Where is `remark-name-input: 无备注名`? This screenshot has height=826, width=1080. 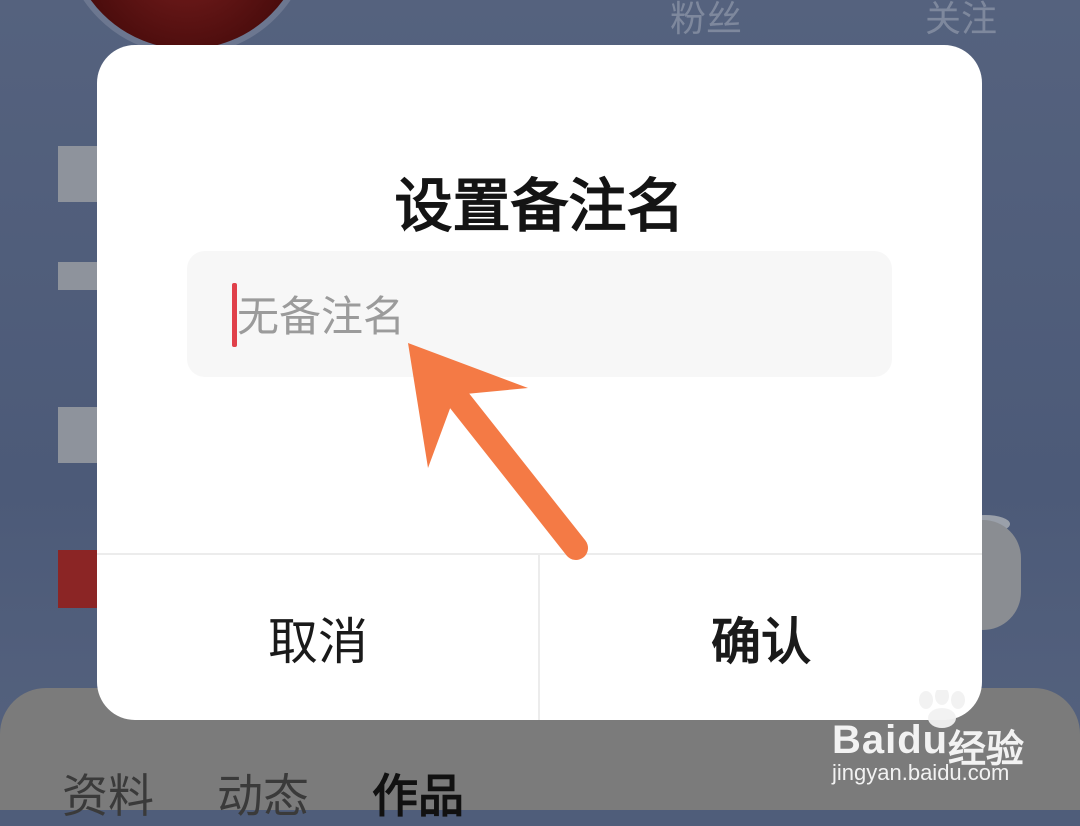
remark-name-input: 无备注名 is located at coordinates (539, 314).